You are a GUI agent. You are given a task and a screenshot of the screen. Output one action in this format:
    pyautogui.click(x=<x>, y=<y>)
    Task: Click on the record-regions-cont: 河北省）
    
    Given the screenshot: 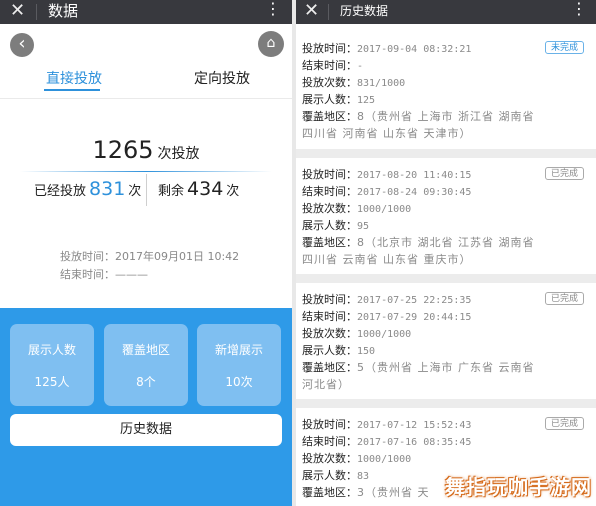 What is the action you would take?
    pyautogui.click(x=326, y=384)
    